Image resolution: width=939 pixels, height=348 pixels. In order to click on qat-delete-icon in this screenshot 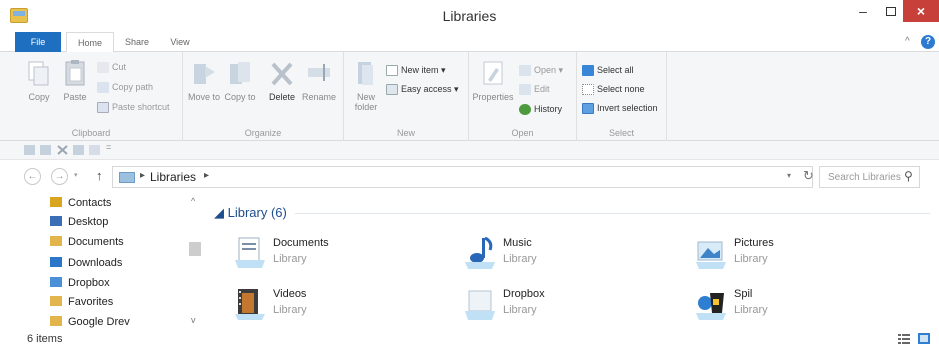, I will do `click(62, 150)`.